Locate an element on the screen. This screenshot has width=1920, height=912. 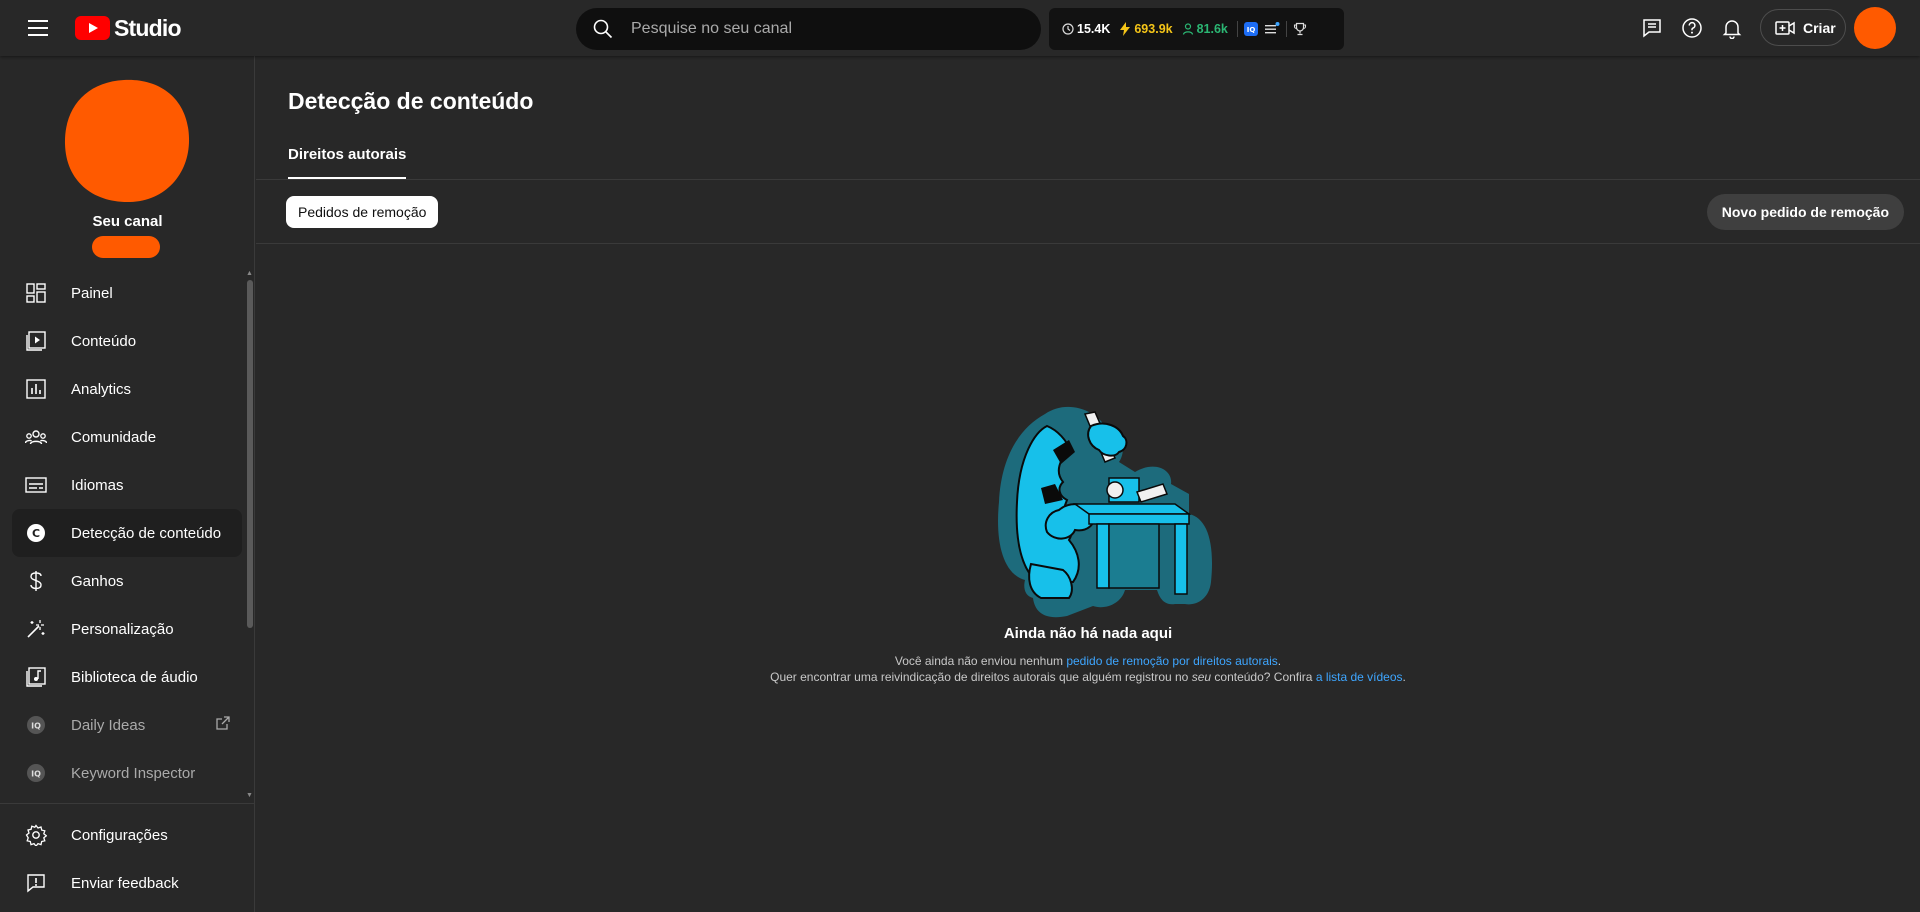
search-bar is located at coordinates (808, 29).